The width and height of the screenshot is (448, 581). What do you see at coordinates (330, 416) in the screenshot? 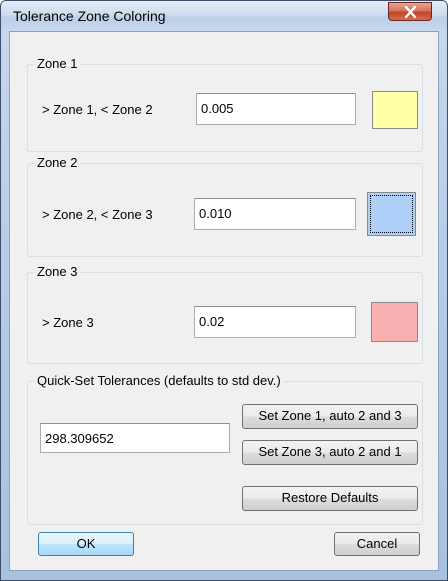
I see `set-zone1-button: Set Zone 1, auto 2 and 3` at bounding box center [330, 416].